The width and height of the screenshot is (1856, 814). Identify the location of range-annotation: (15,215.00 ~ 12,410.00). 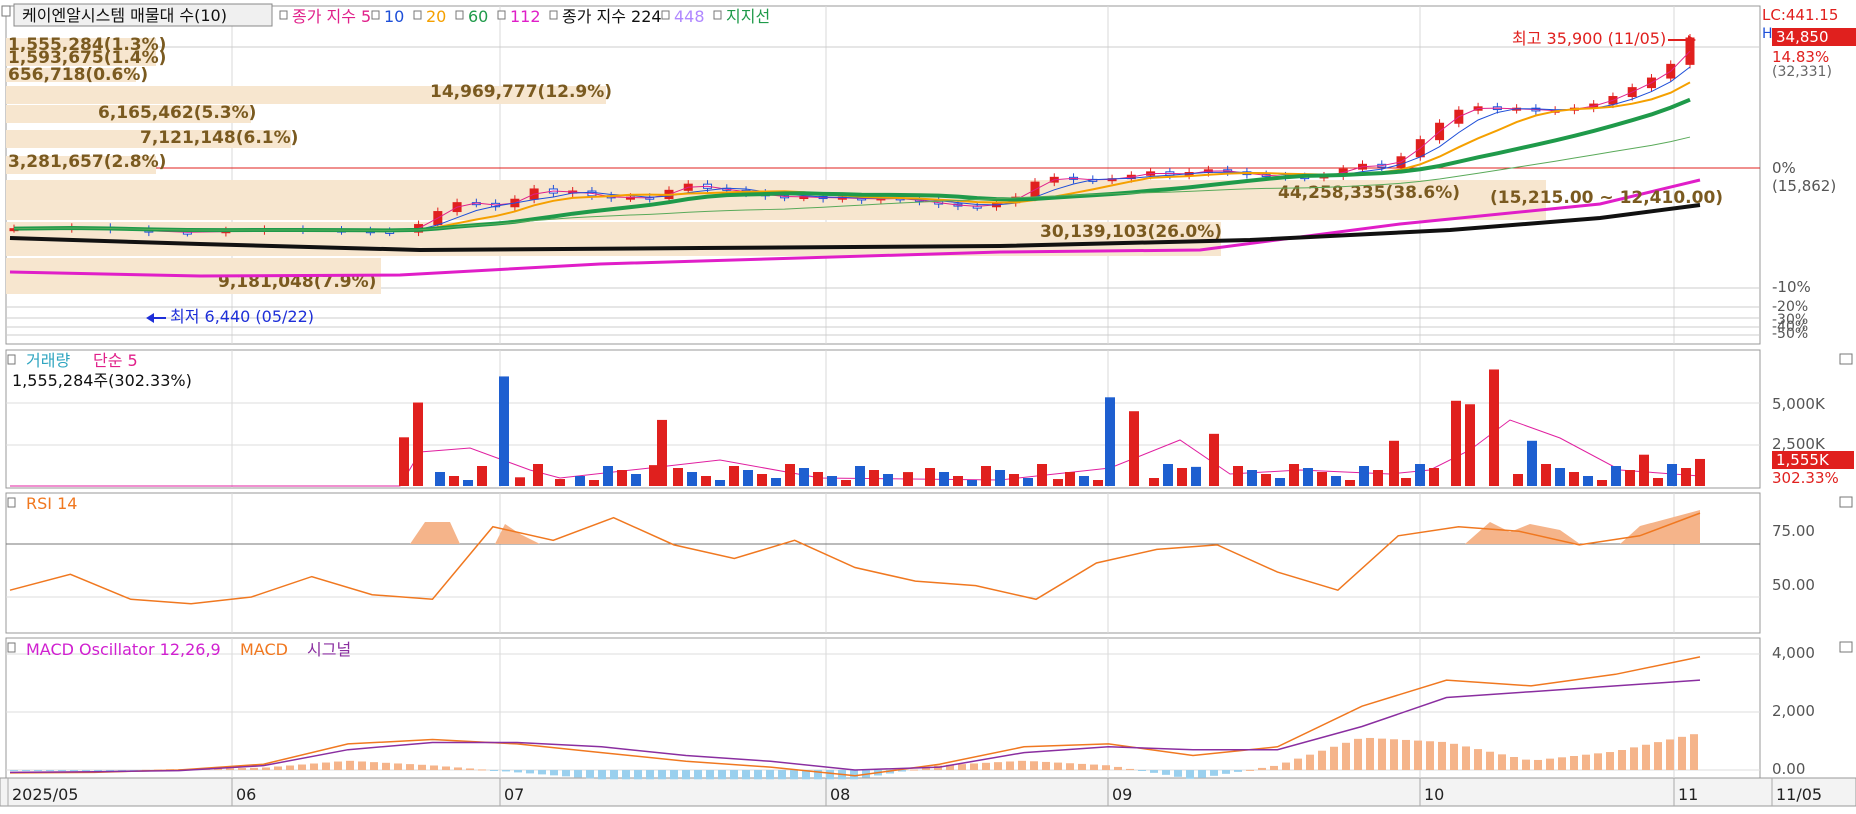
(1606, 198).